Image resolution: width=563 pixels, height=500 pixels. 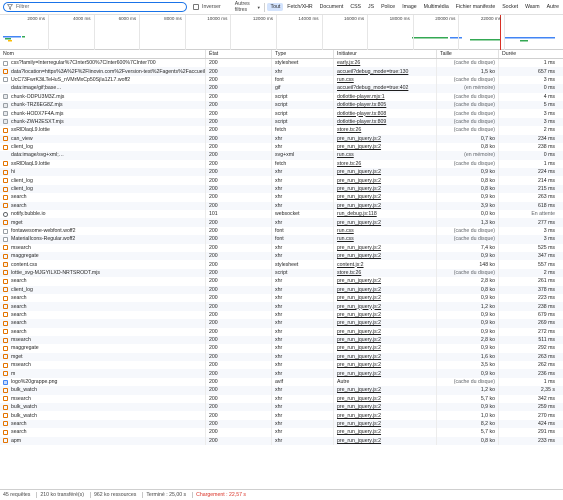 What do you see at coordinates (332, 7) in the screenshot?
I see `type-filter-button: Document` at bounding box center [332, 7].